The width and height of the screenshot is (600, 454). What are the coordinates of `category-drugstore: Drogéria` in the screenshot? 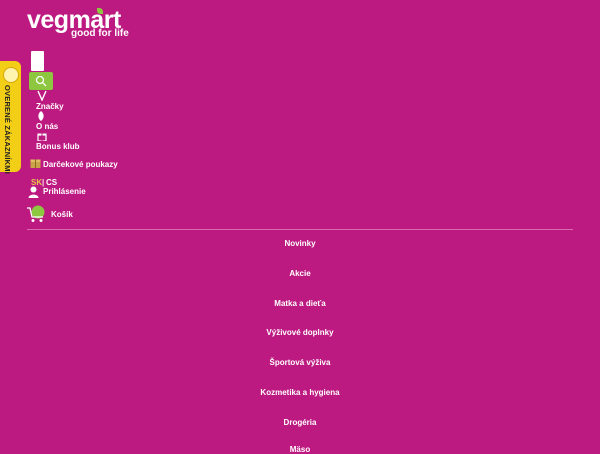 It's located at (300, 422).